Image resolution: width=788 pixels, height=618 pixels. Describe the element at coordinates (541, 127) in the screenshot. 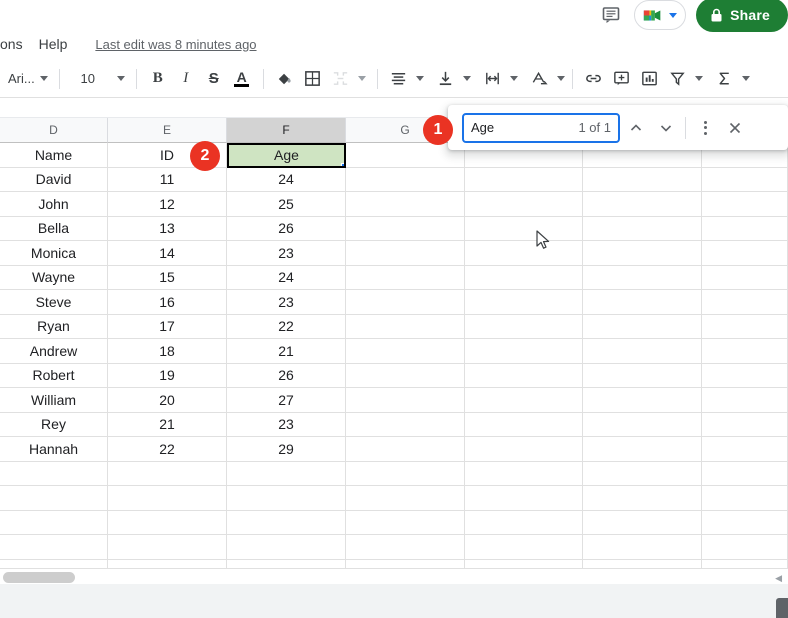

I see `find-input: Age 1 of 1` at that location.